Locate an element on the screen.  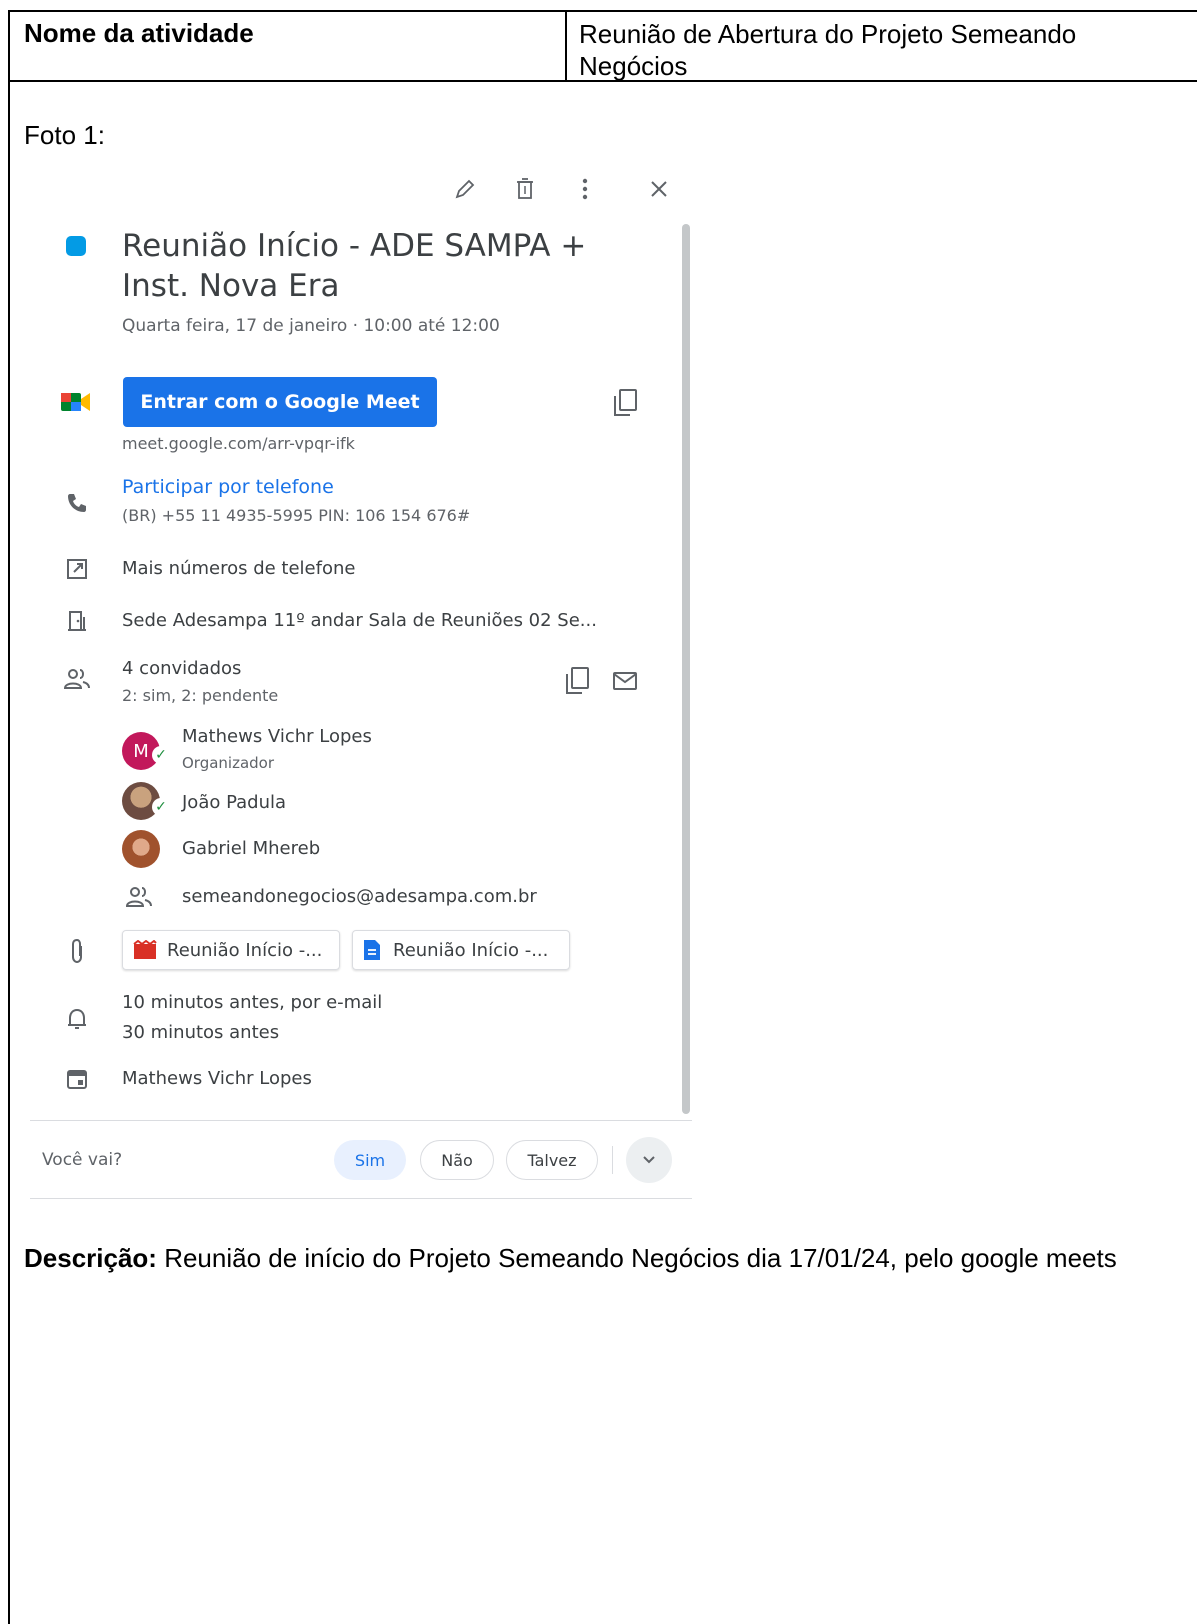
guest-name: Mathews Vichr Lopes is located at coordinates (277, 736).